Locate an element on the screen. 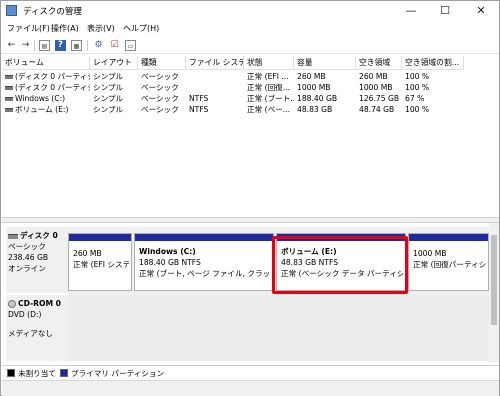 The height and width of the screenshot is (396, 500). partition-efi: 260 MB 正常 (EFI システム is located at coordinates (100, 262).